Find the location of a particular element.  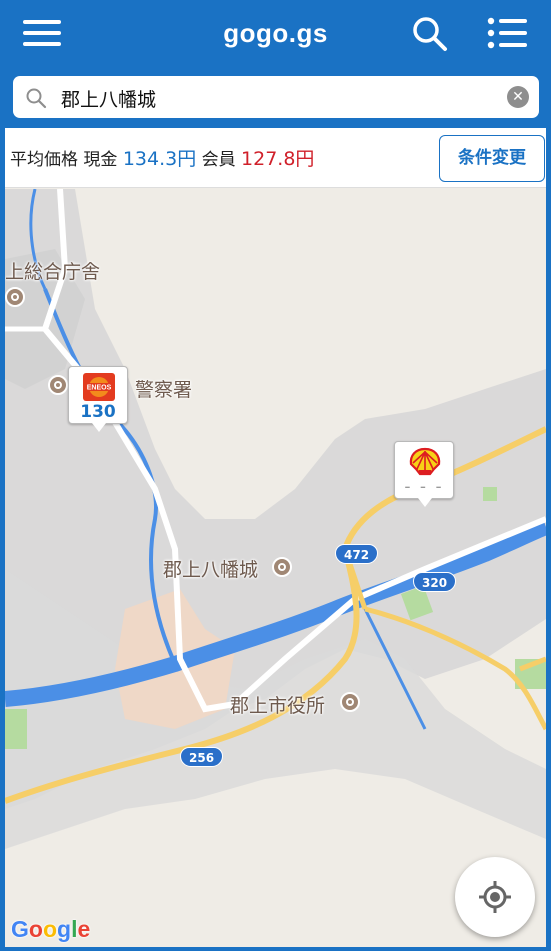

current-location-button is located at coordinates (495, 897).